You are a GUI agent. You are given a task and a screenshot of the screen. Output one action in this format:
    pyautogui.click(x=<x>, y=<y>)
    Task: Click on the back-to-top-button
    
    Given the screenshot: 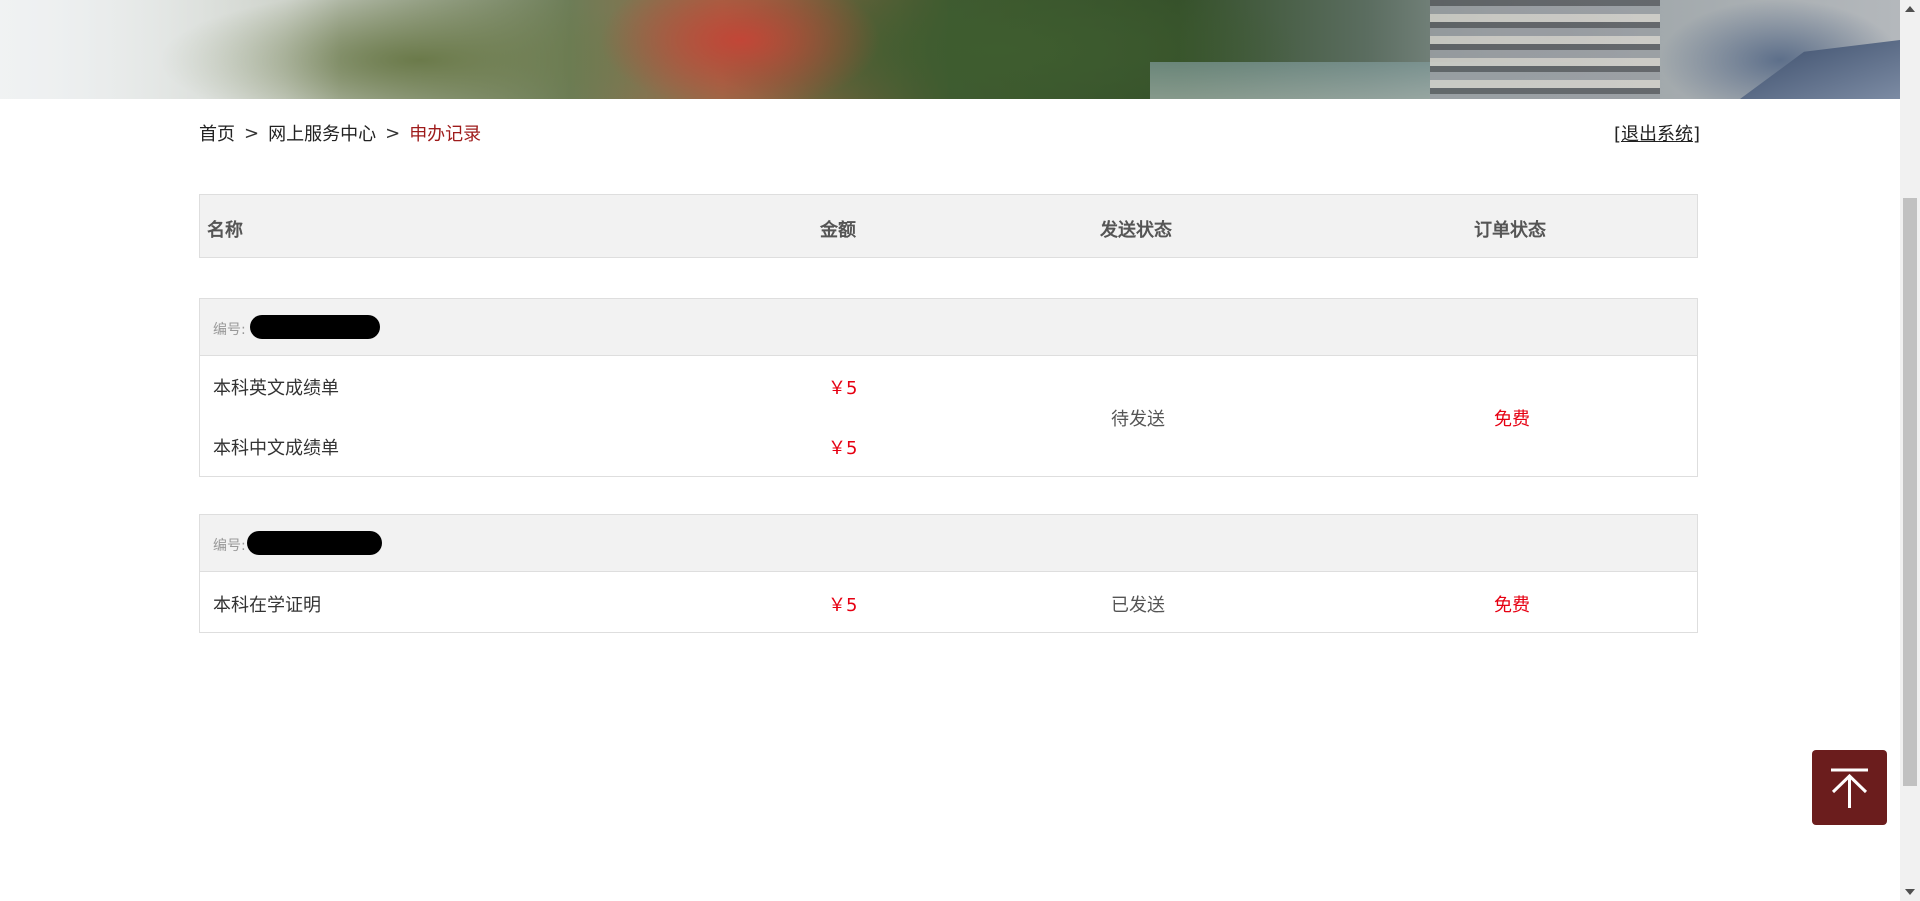 What is the action you would take?
    pyautogui.click(x=1849, y=787)
    